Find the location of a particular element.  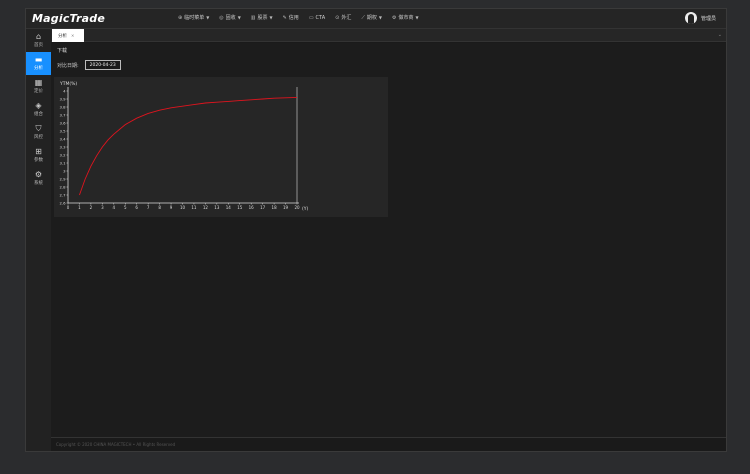

nav-item-fx: ⊙ 外汇 is located at coordinates (343, 18).